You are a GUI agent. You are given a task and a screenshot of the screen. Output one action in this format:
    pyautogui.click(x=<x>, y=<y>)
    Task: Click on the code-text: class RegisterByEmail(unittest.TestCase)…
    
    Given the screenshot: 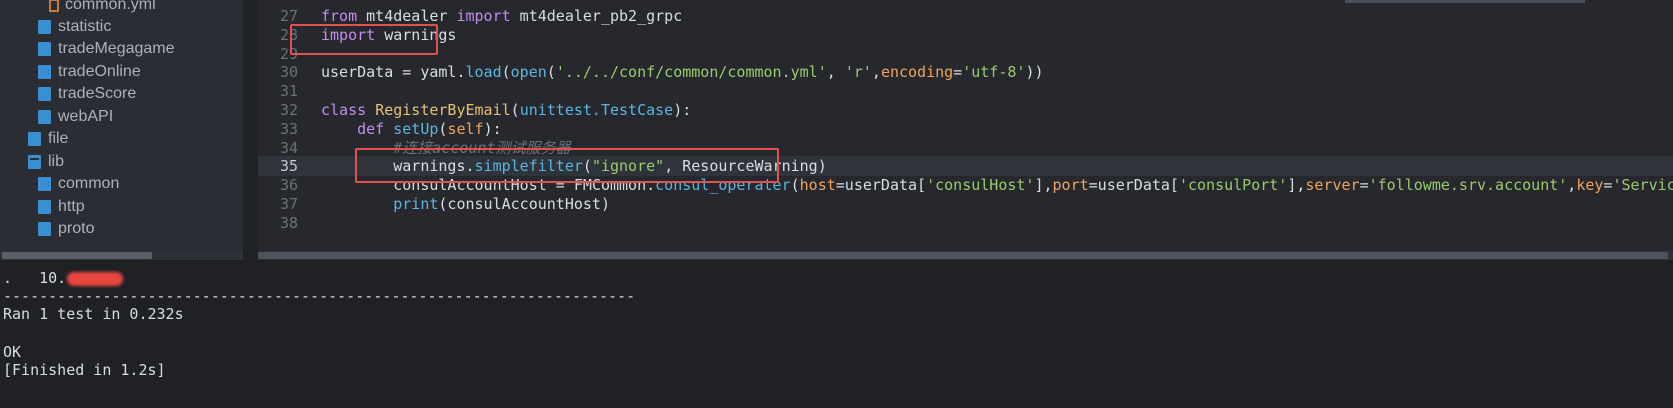 What is the action you would take?
    pyautogui.click(x=506, y=110)
    